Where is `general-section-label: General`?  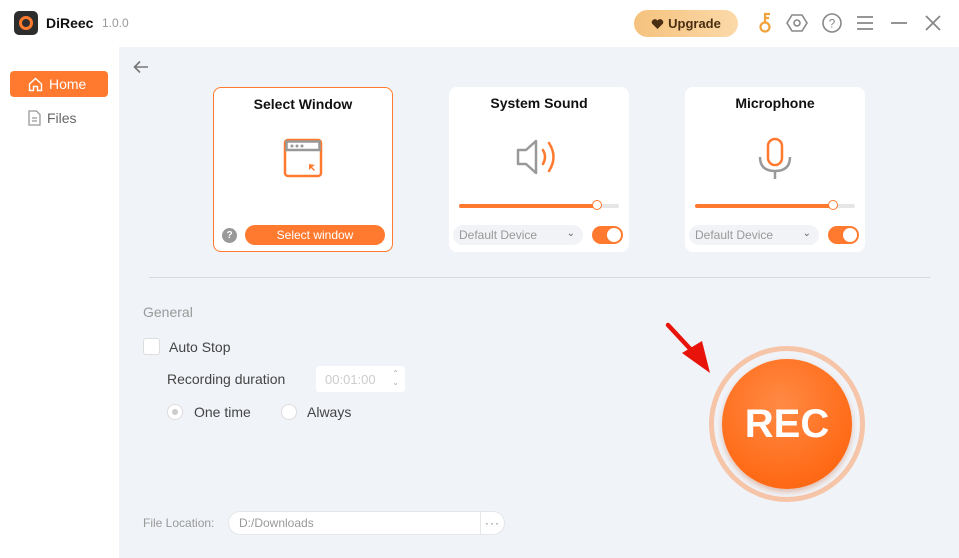
general-section-label: General is located at coordinates (168, 312).